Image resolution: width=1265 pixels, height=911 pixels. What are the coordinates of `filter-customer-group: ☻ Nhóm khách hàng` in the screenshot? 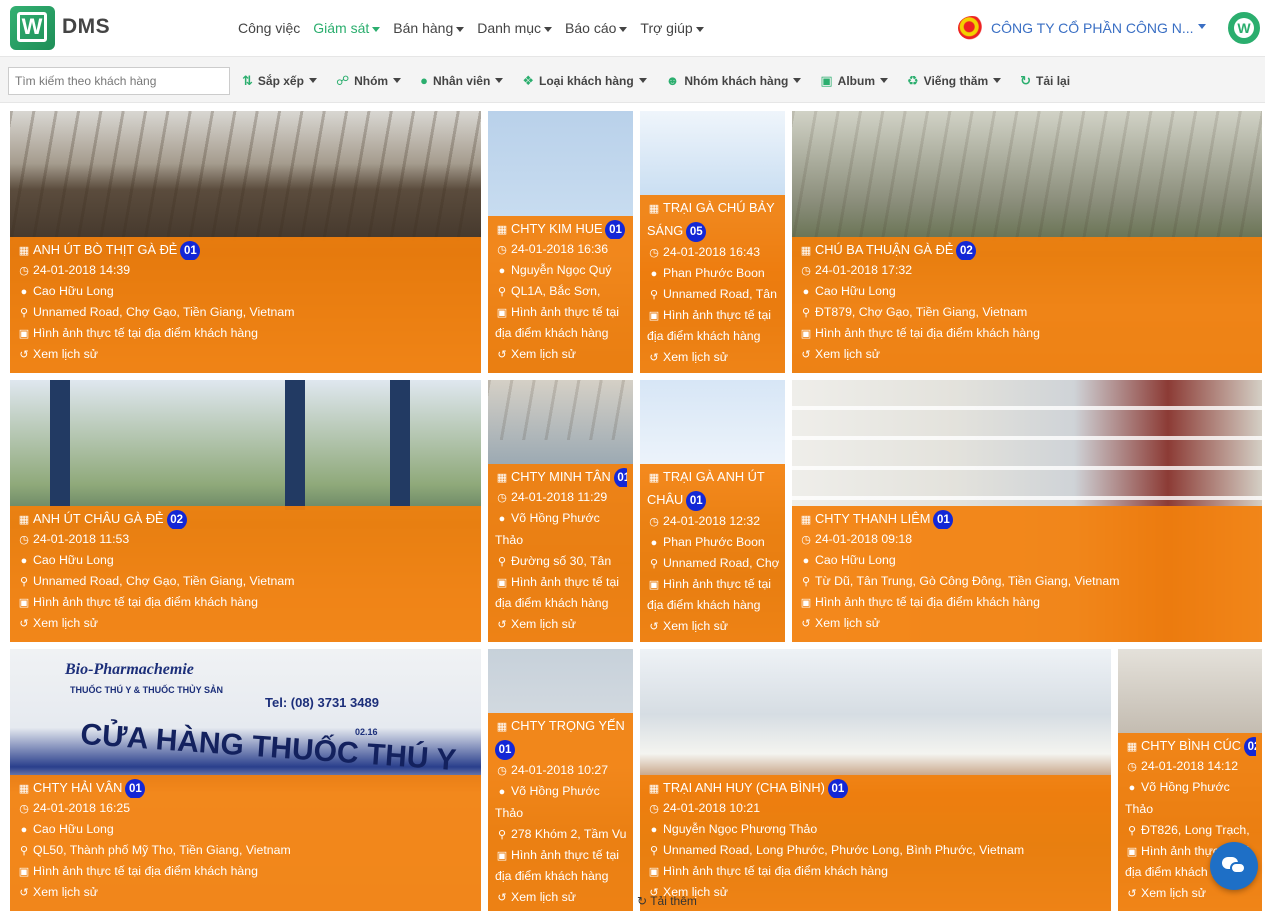 It's located at (734, 80).